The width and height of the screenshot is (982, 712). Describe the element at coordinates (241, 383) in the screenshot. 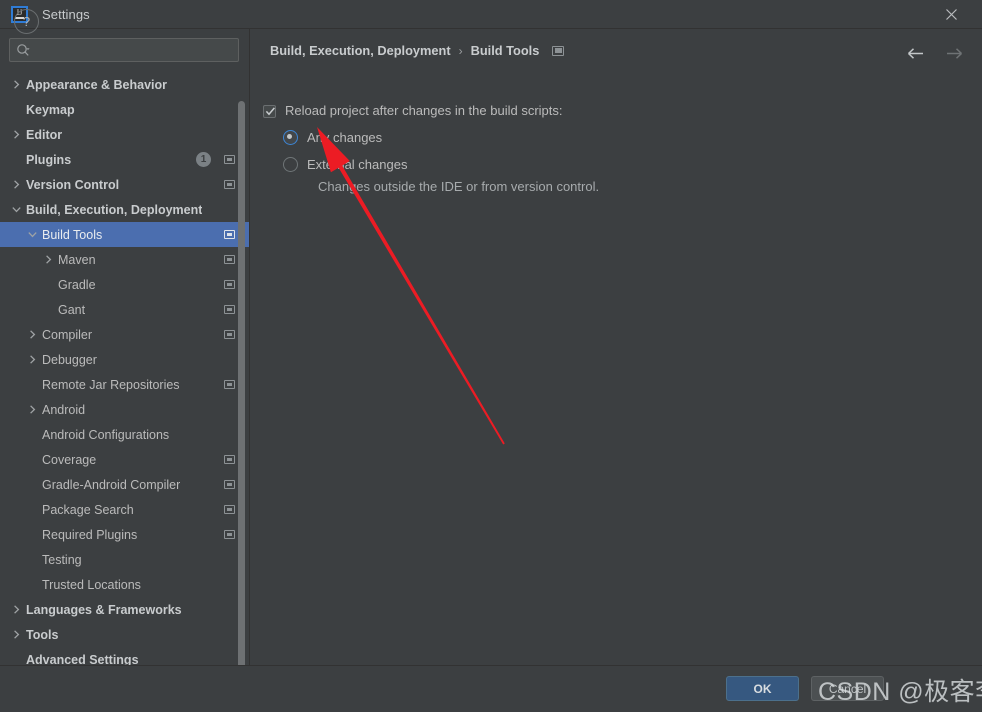

I see `sidebar-scrollbar-thumb` at that location.